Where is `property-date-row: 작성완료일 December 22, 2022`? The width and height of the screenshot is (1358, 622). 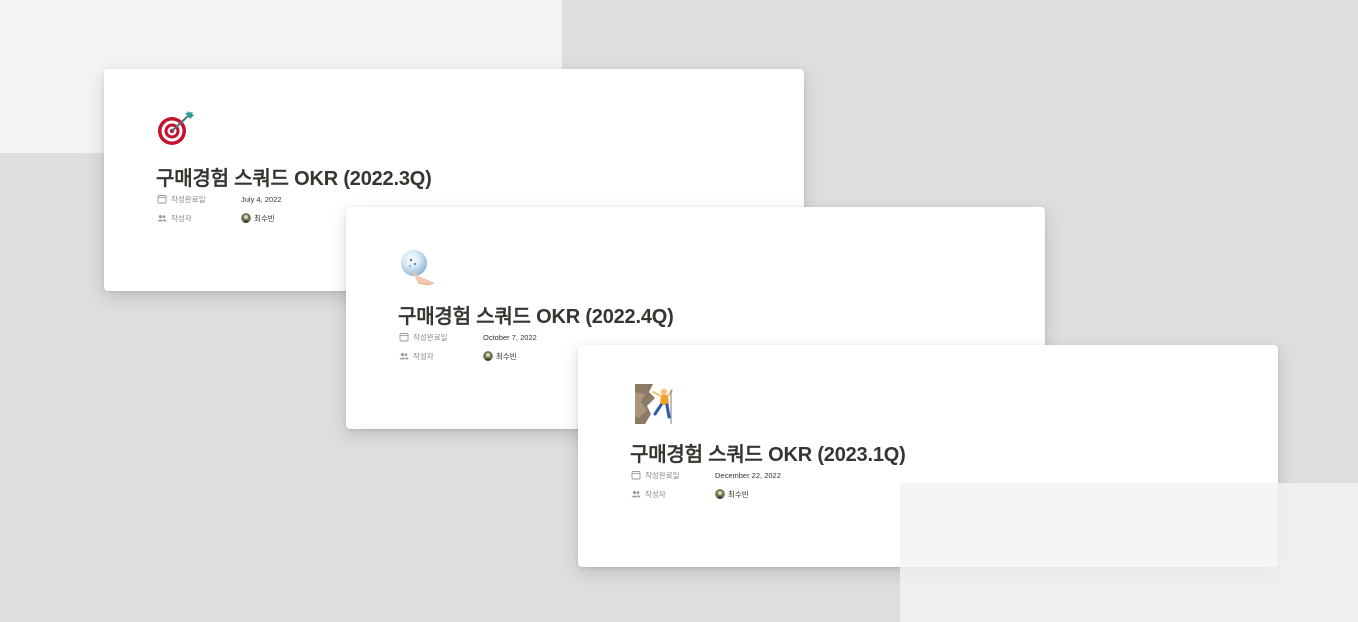
property-date-row: 작성완료일 December 22, 2022 is located at coordinates (706, 475).